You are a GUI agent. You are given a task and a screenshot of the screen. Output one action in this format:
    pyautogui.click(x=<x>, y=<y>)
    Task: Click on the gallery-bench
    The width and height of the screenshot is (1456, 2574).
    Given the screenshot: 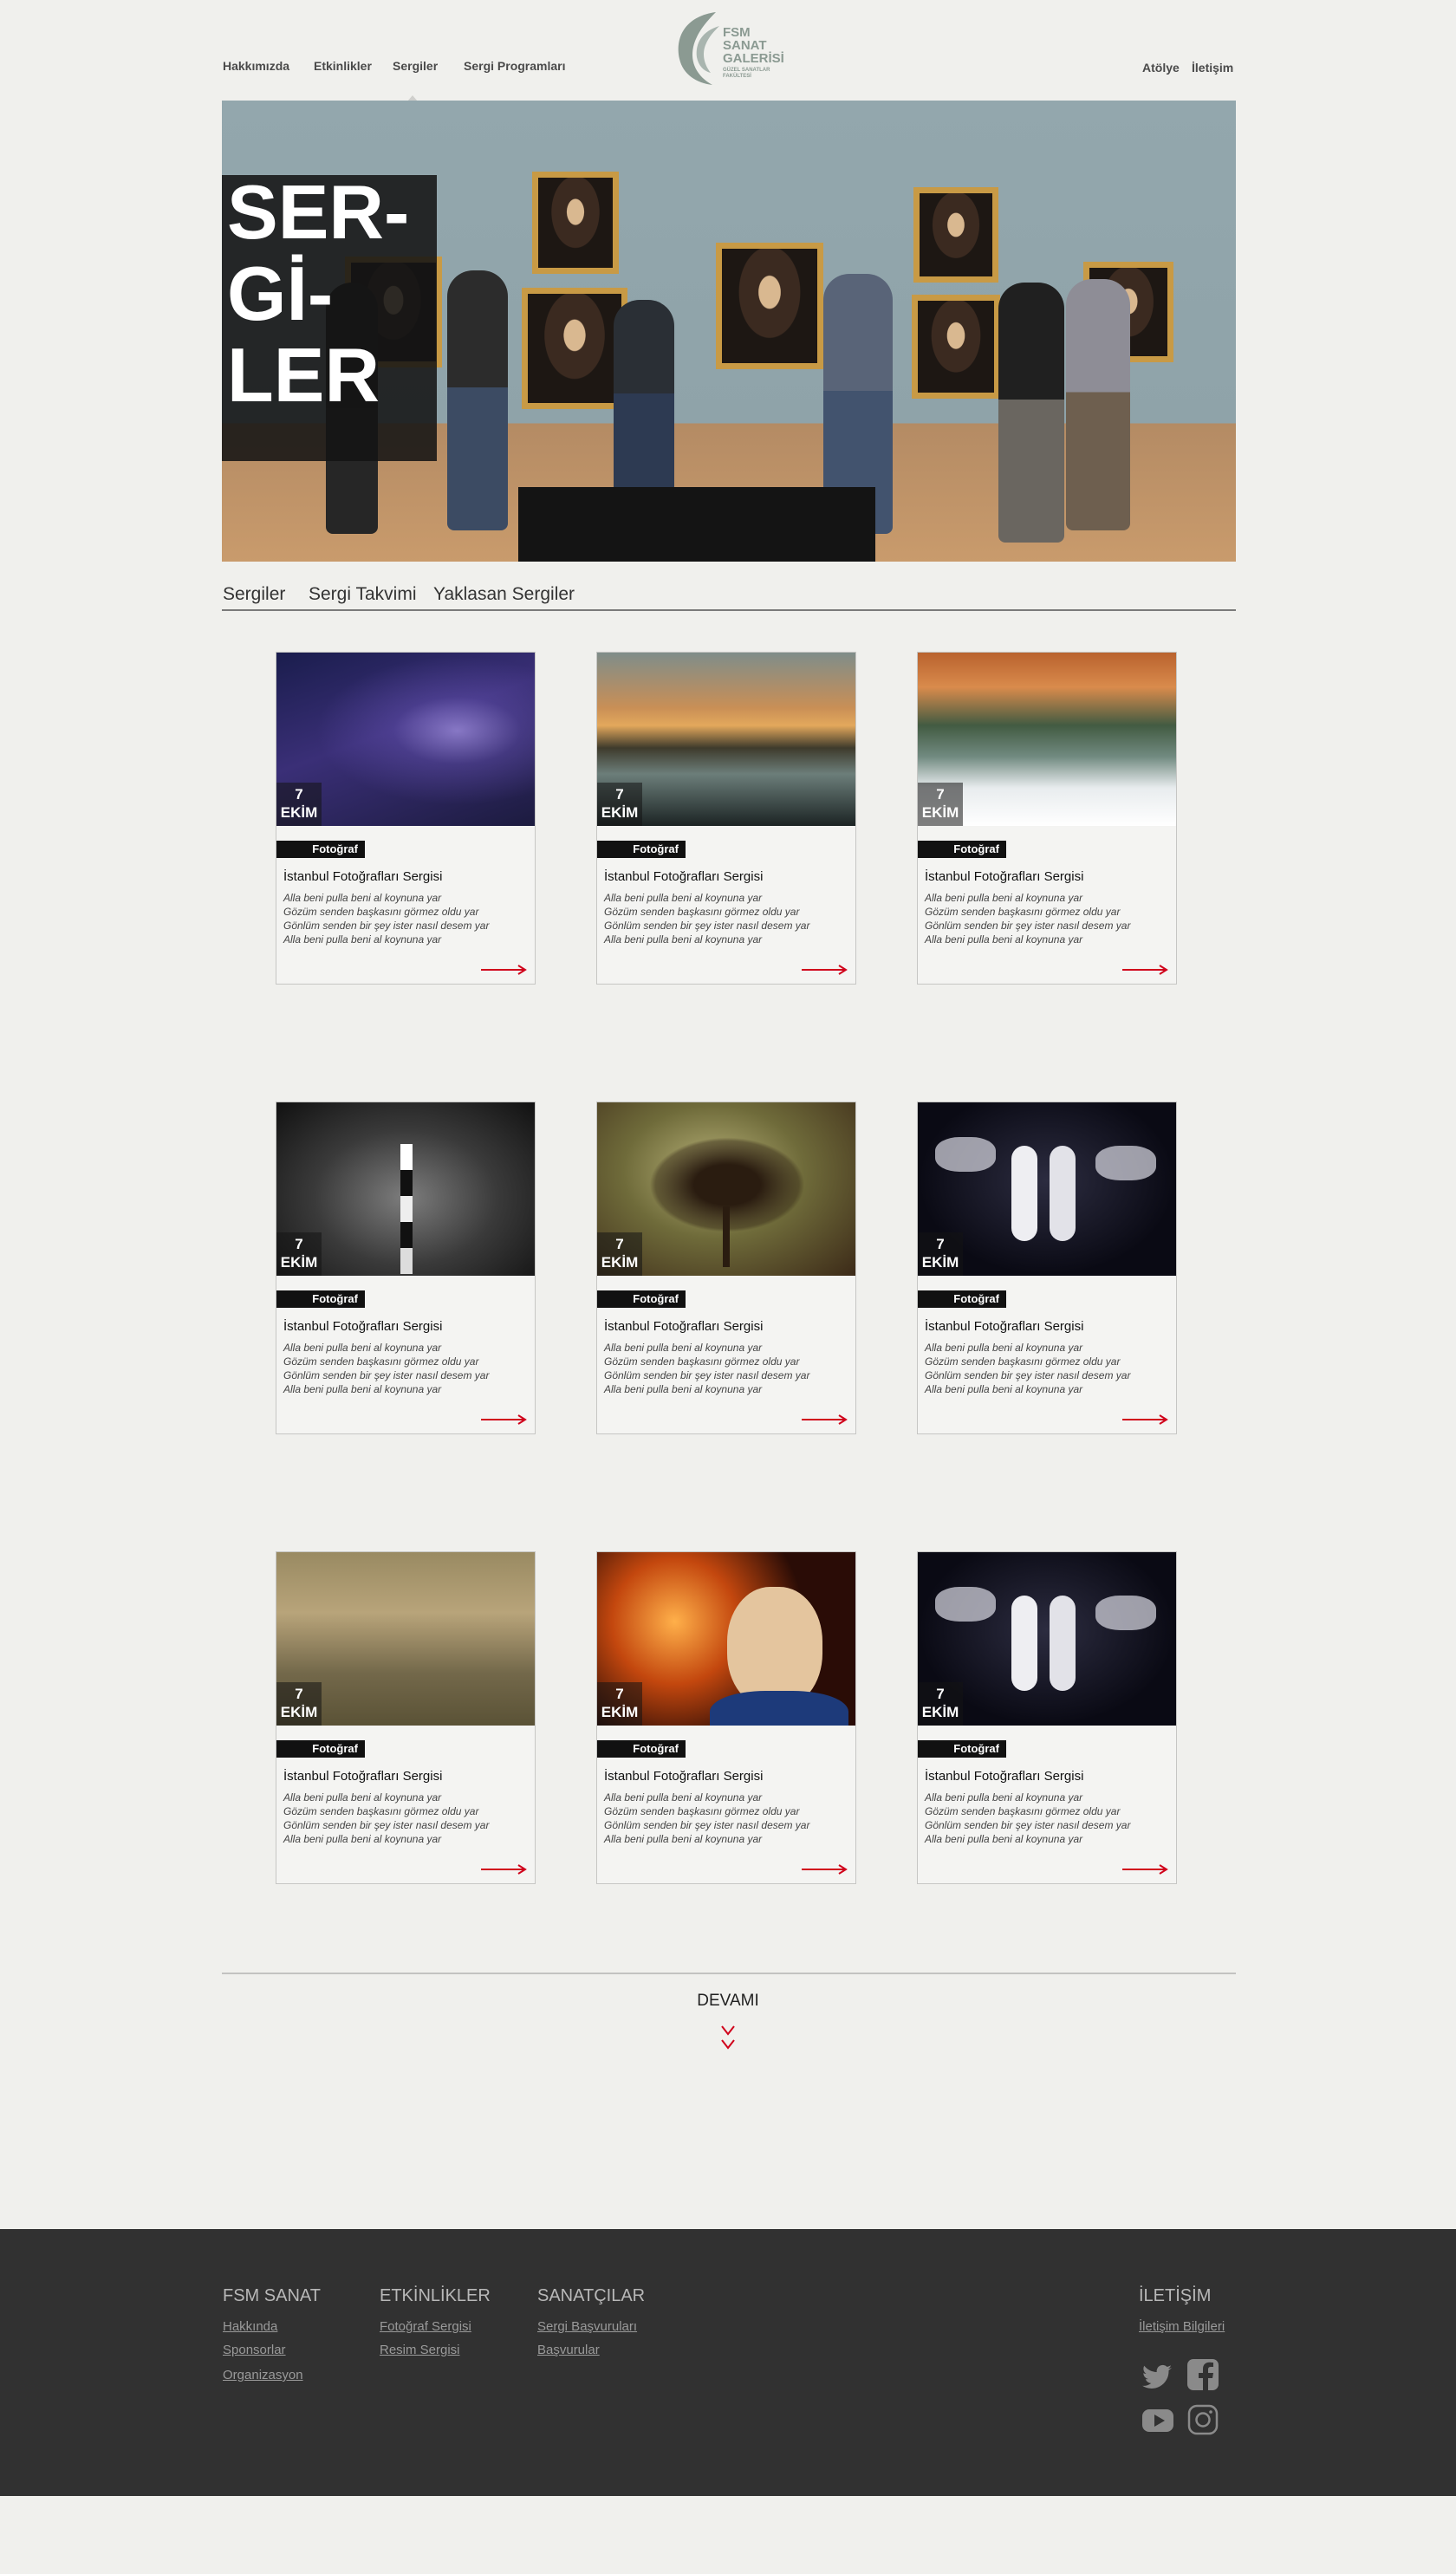 What is the action you would take?
    pyautogui.click(x=696, y=524)
    